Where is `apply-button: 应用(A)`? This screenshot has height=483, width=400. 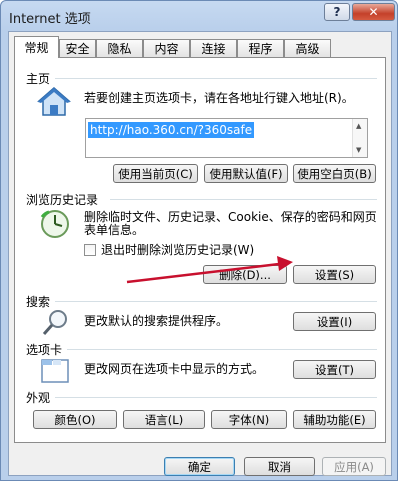 apply-button: 应用(A) is located at coordinates (354, 466).